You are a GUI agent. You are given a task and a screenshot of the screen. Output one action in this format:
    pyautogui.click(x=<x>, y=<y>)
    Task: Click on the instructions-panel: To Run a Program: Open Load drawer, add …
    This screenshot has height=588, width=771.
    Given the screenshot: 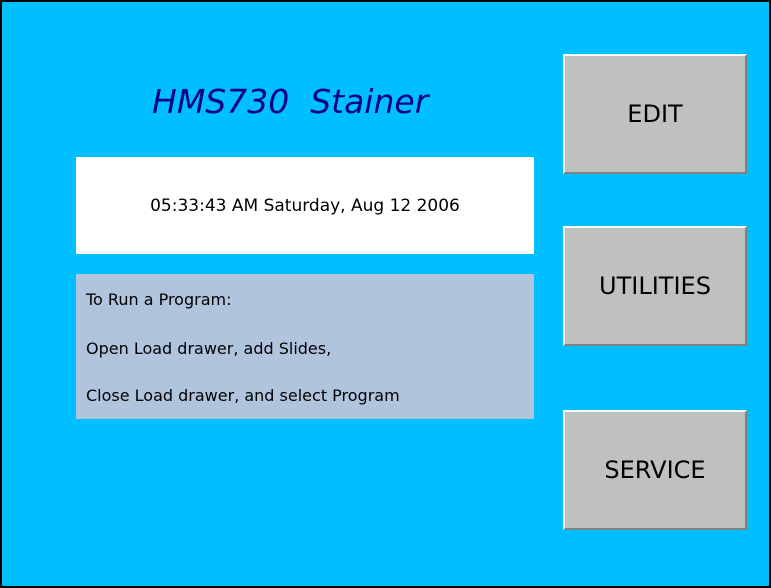 What is the action you would take?
    pyautogui.click(x=305, y=346)
    